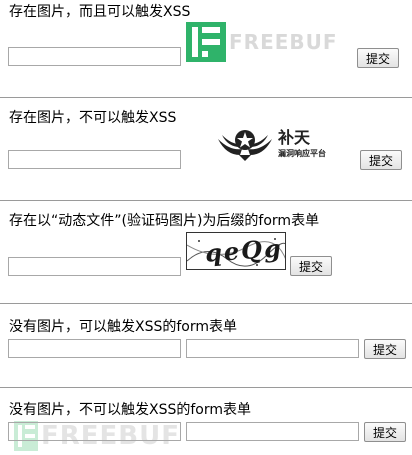  I want to click on section-heading: 存在图片，而且可以触发XSS, so click(100, 12).